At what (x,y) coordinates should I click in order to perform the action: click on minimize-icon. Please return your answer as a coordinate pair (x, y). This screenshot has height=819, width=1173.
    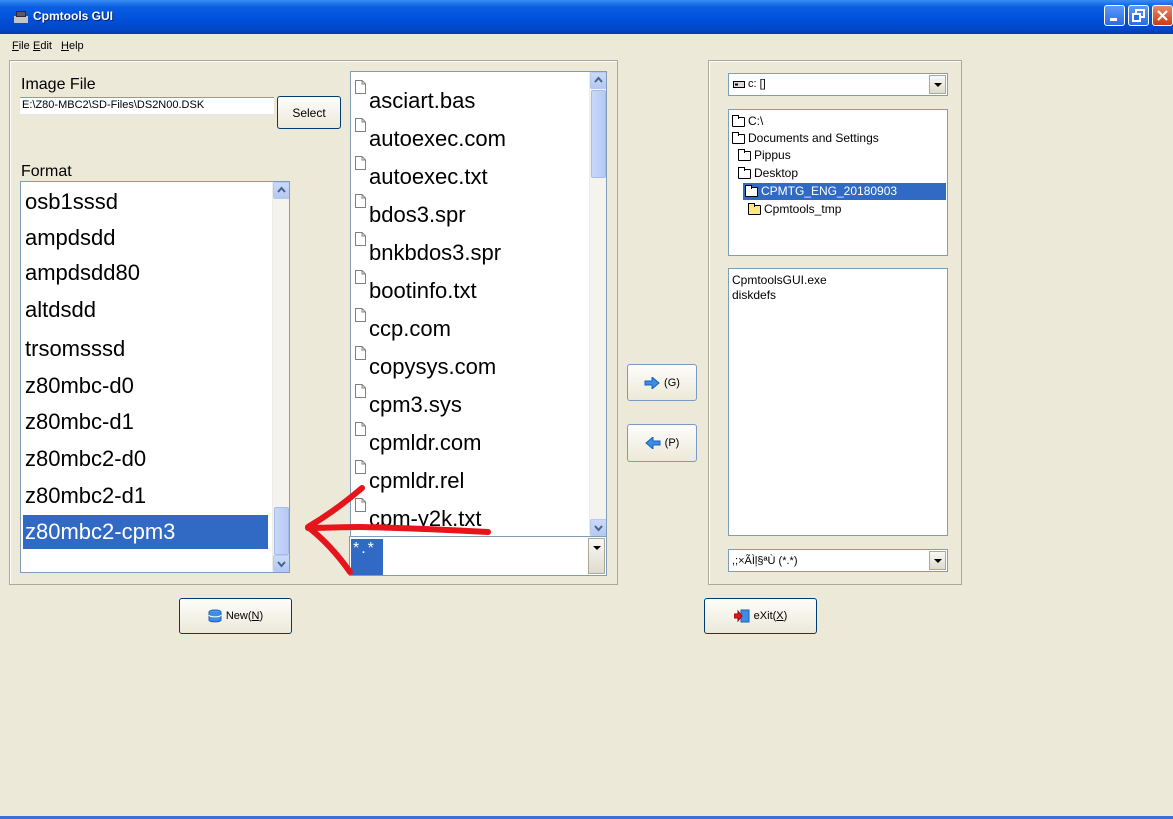
    Looking at the image, I should click on (1113, 19).